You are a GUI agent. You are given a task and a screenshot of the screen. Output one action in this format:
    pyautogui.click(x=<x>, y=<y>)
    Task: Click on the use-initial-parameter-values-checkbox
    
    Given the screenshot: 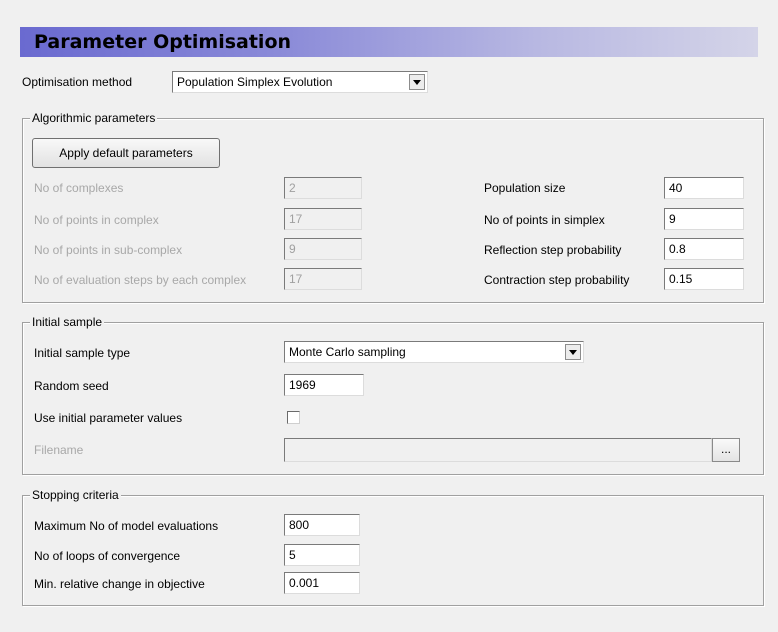 What is the action you would take?
    pyautogui.click(x=293, y=417)
    